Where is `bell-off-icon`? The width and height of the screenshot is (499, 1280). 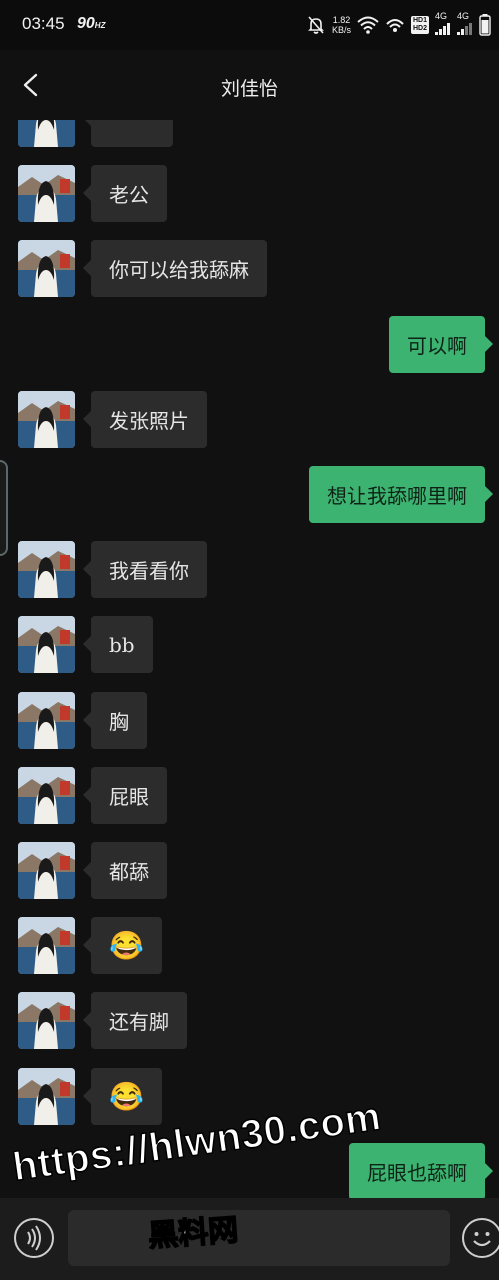
bell-off-icon is located at coordinates (316, 25).